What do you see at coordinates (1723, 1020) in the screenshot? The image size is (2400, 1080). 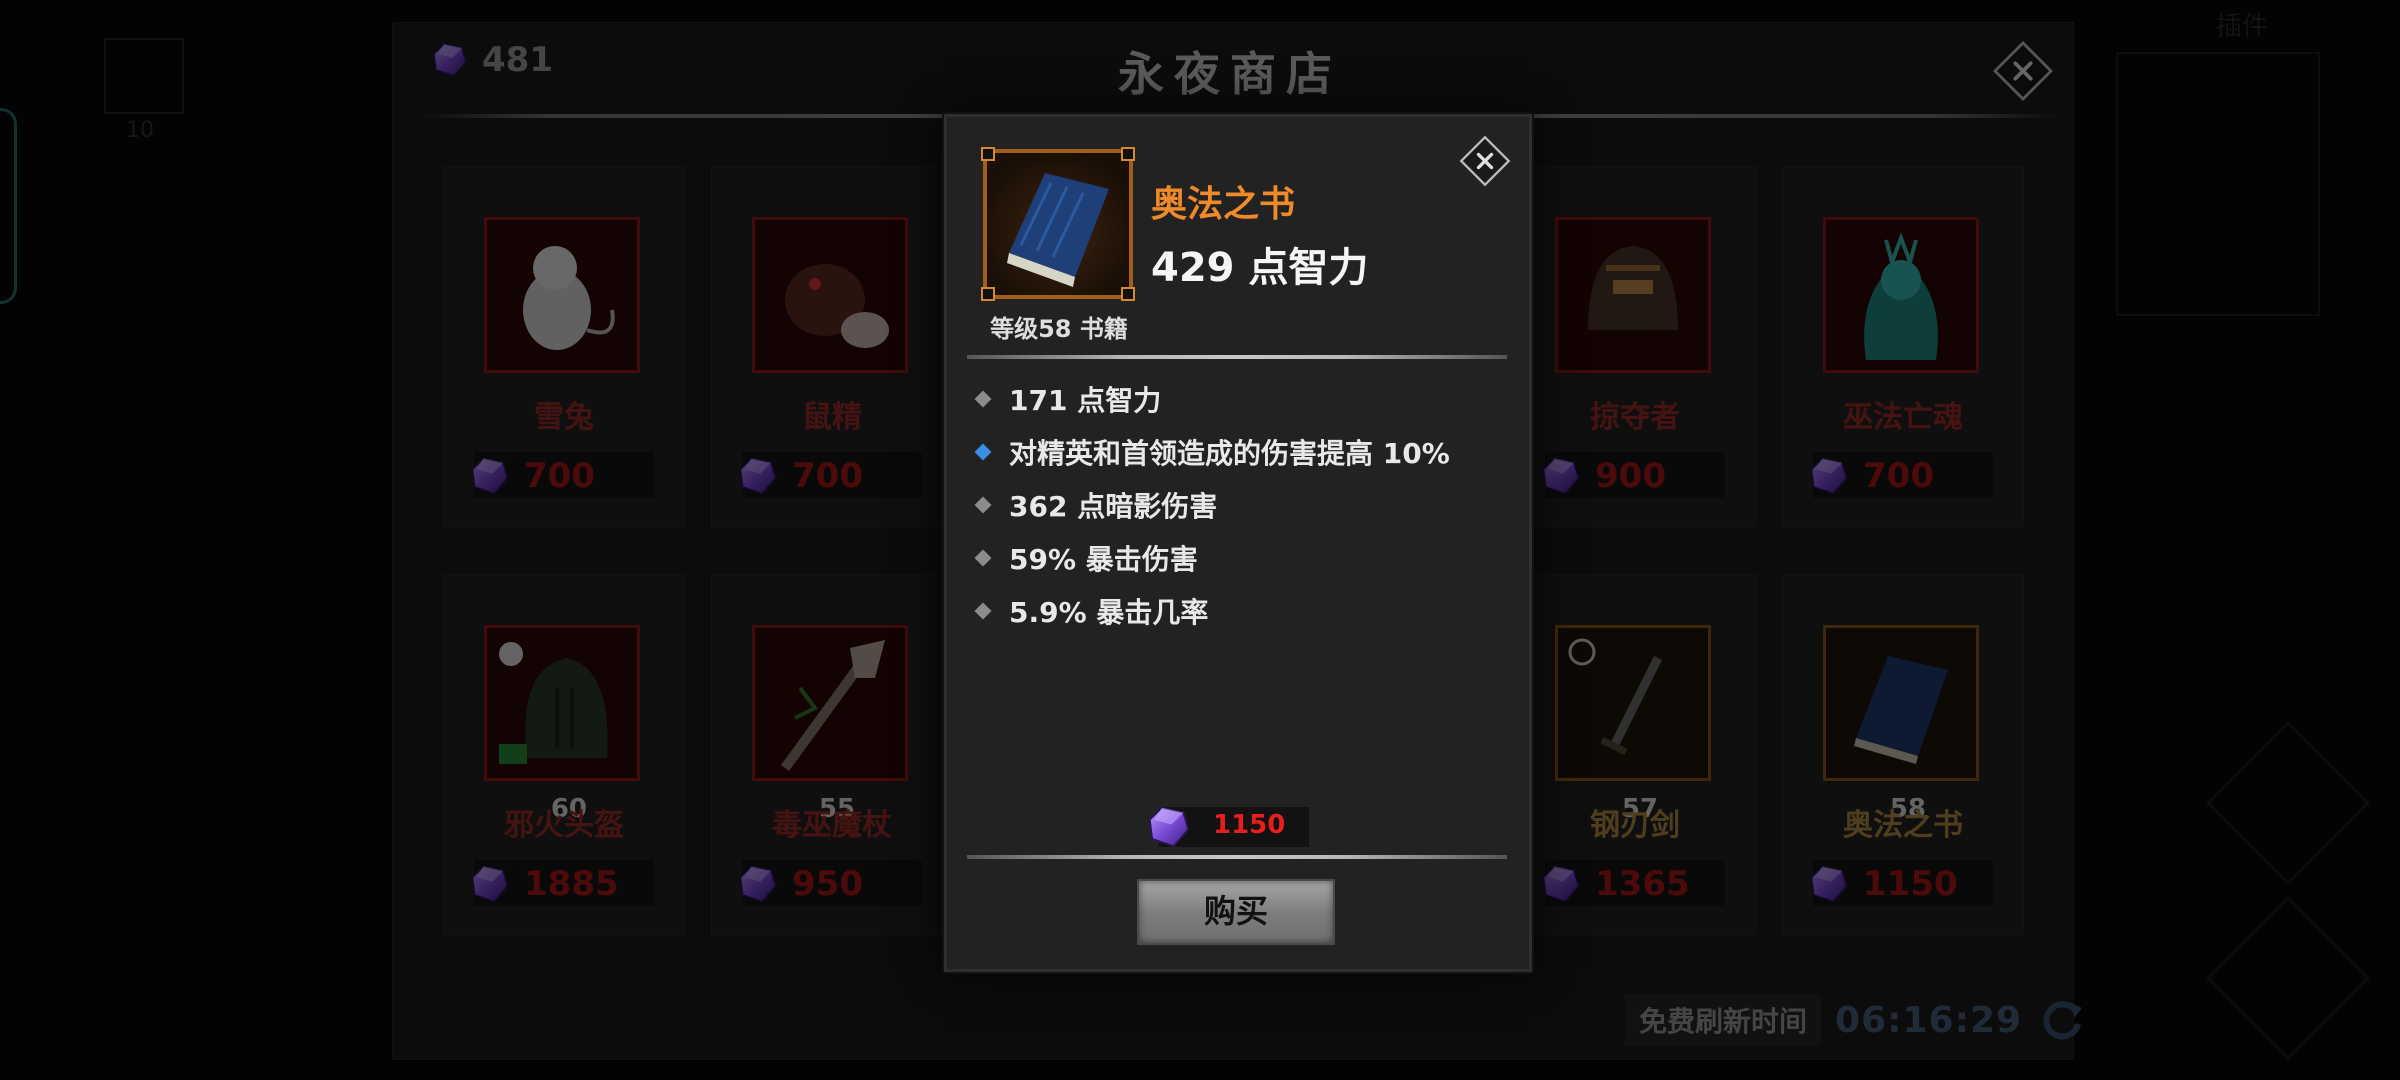 I see `refresh-label: 免费刷新时间` at bounding box center [1723, 1020].